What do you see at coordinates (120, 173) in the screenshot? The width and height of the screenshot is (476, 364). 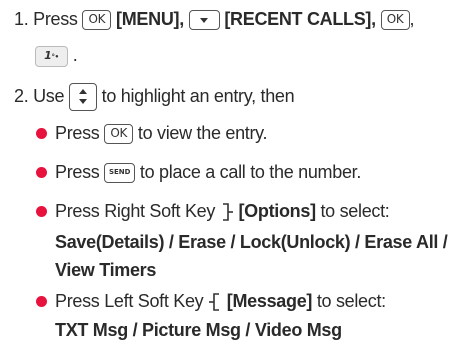 I see `send-key-icon: SEND` at bounding box center [120, 173].